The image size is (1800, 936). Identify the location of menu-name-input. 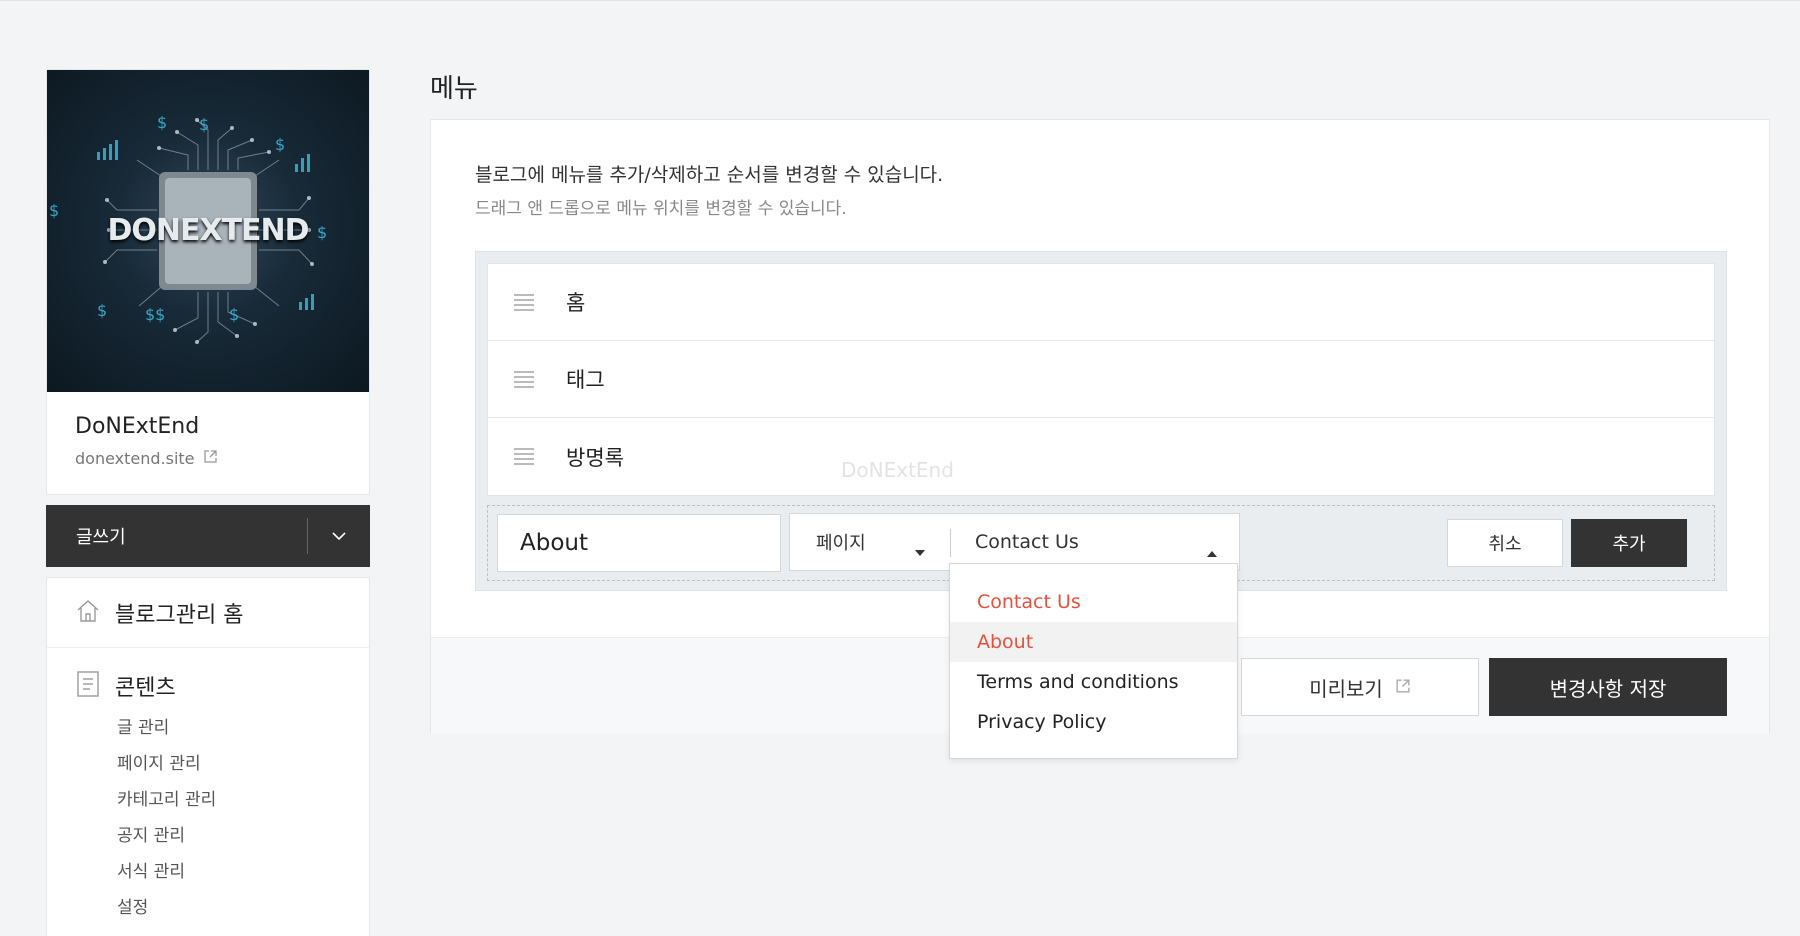
(639, 543).